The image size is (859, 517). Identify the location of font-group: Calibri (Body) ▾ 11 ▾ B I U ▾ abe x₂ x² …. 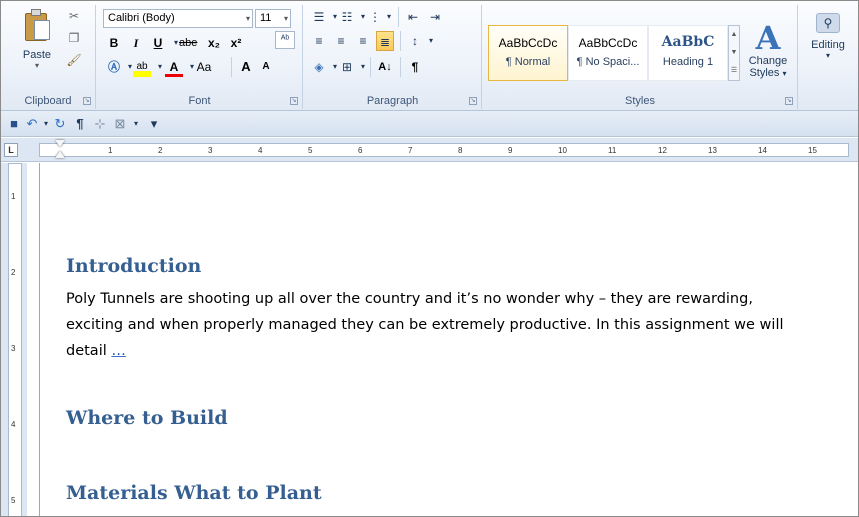
(200, 57).